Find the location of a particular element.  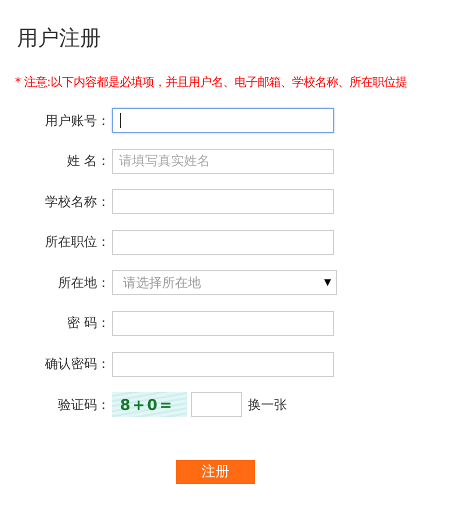

dropdown-arrow-icon: ▼ is located at coordinates (327, 283).